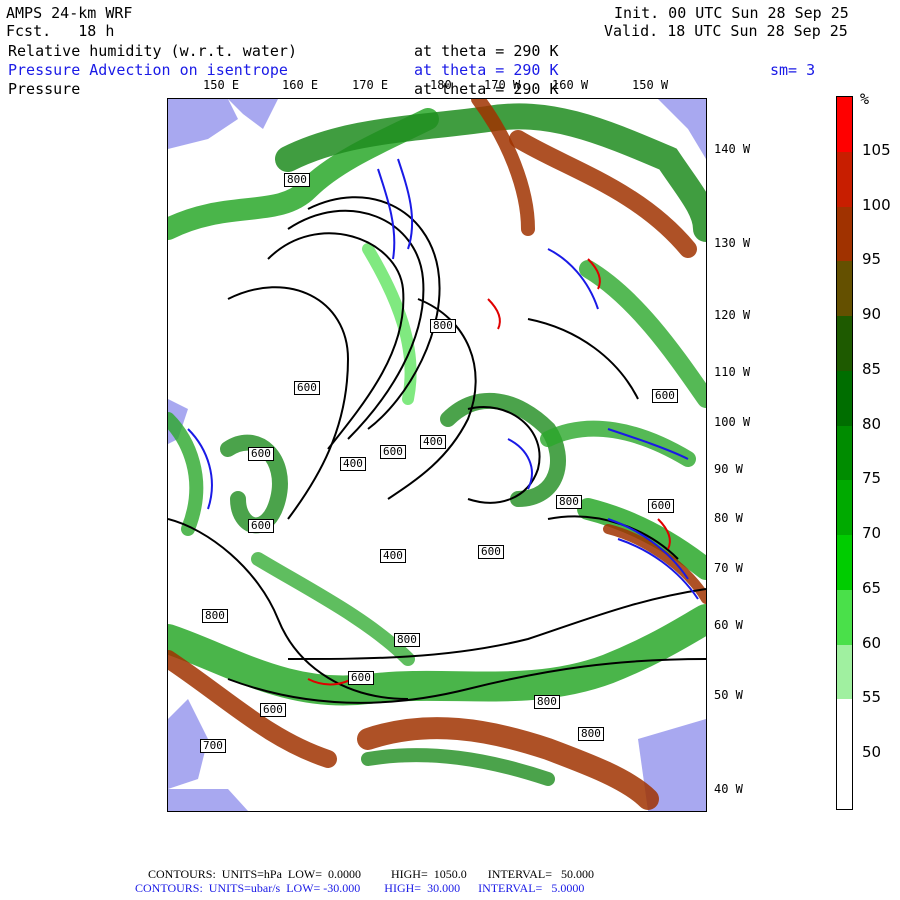 This screenshot has width=900, height=900. I want to click on colorbar-tick-label: 55, so click(872, 697).